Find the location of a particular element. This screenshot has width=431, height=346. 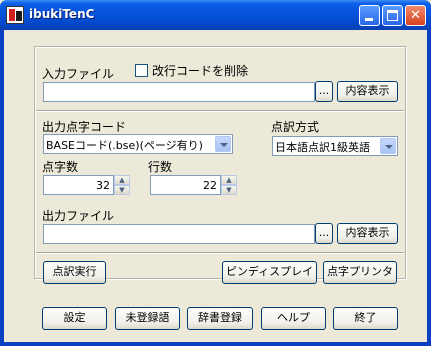

dictionary-register-label: 辞書登録 is located at coordinates (220, 317).